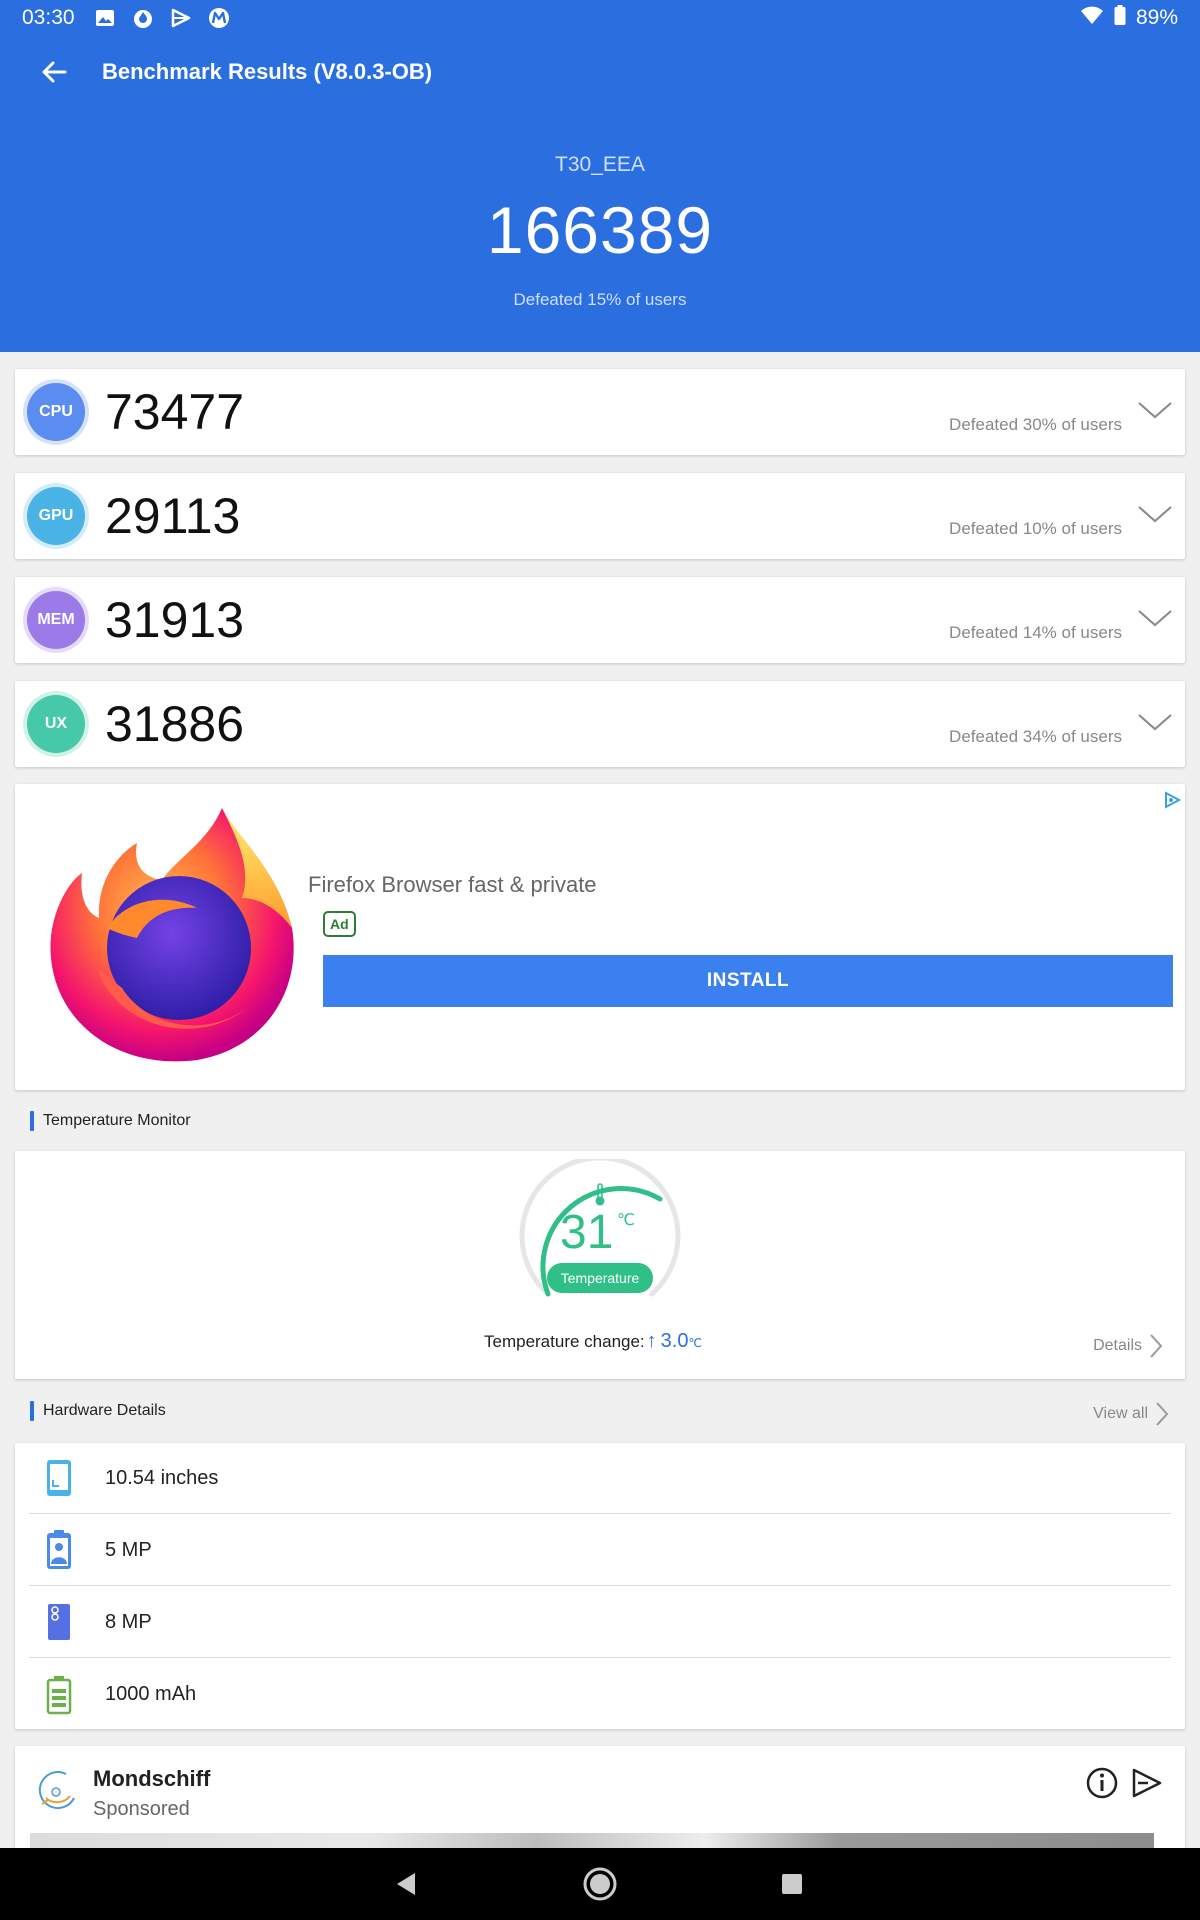 This screenshot has width=1200, height=1920. What do you see at coordinates (1092, 18) in the screenshot?
I see `wifi-icon` at bounding box center [1092, 18].